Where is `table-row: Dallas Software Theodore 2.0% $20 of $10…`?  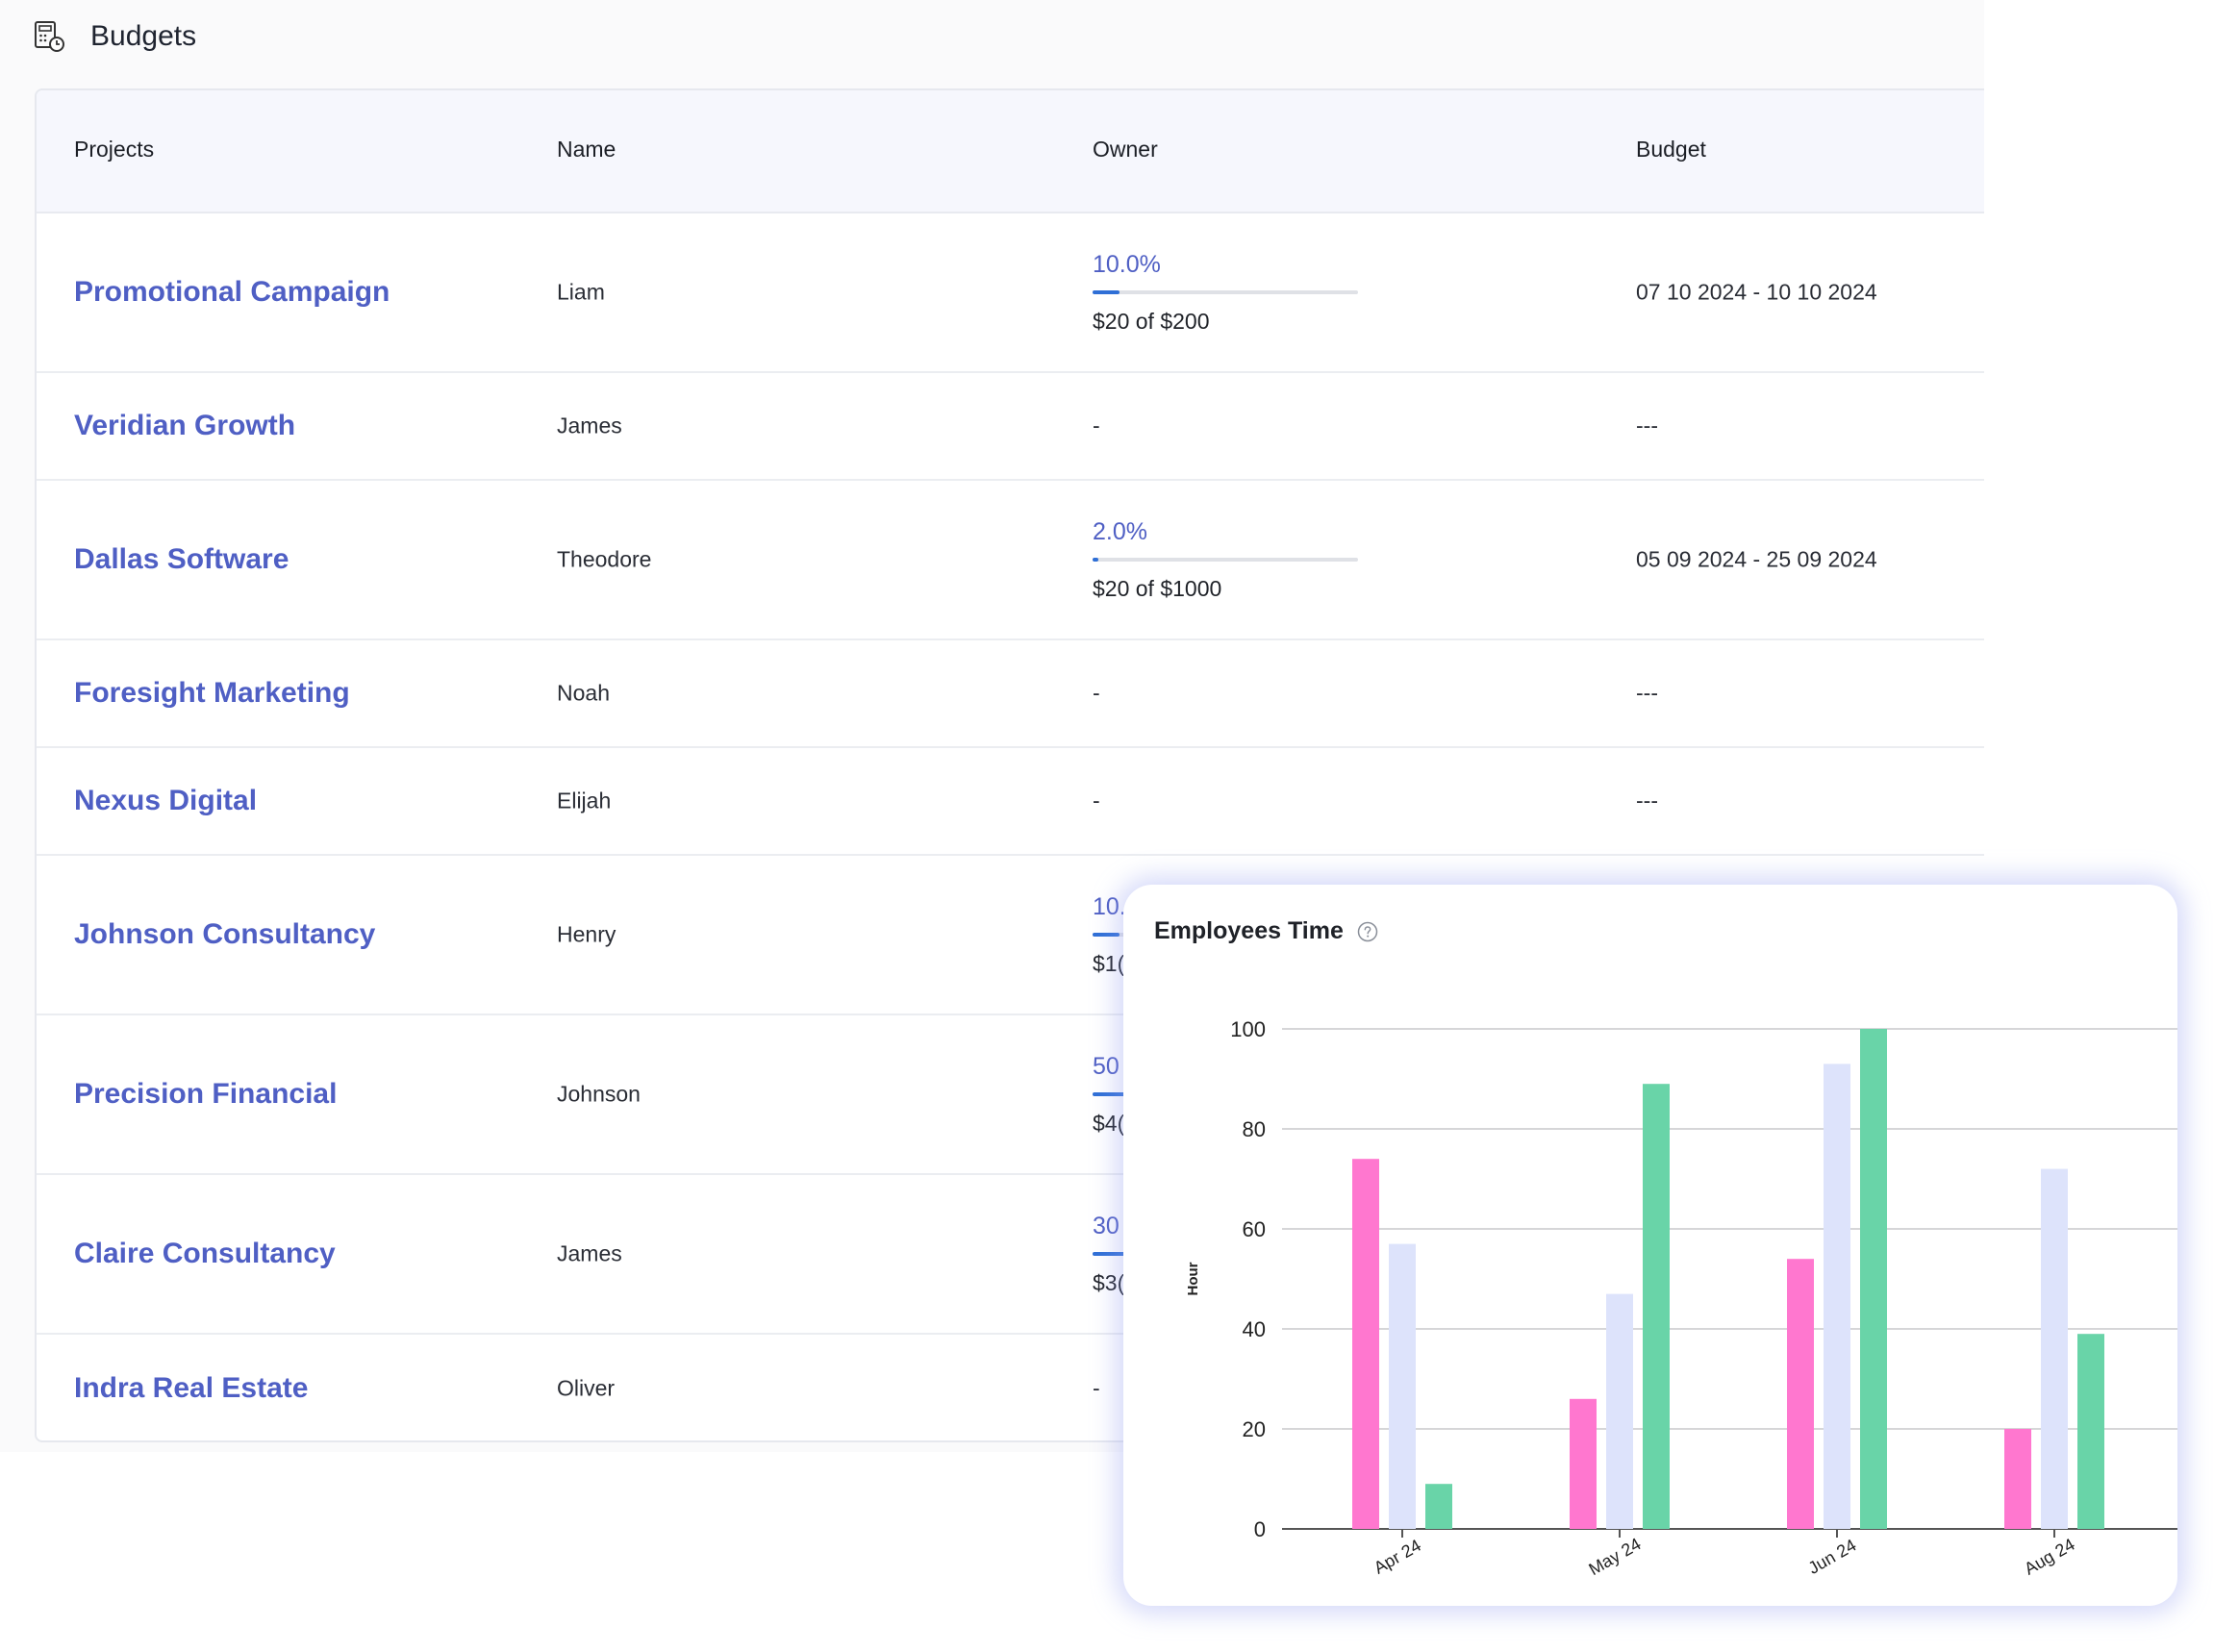
table-row: Dallas Software Theodore 2.0% $20 of $10… is located at coordinates (1011, 561).